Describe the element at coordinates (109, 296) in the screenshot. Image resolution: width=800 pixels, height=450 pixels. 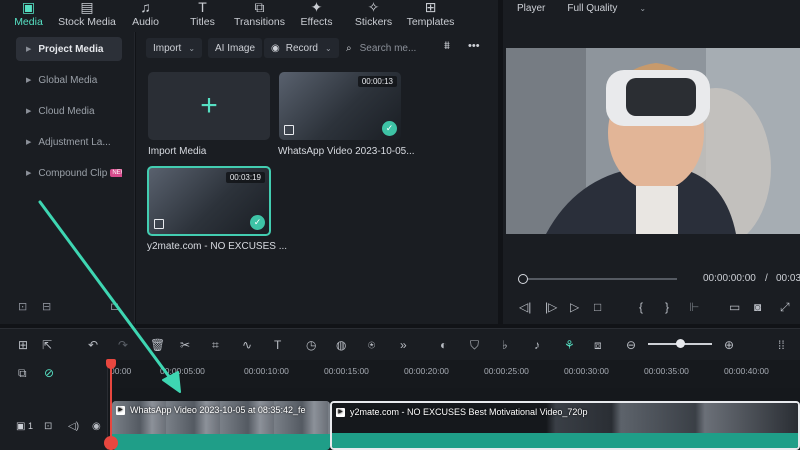
I see `annotation-arrow` at that location.